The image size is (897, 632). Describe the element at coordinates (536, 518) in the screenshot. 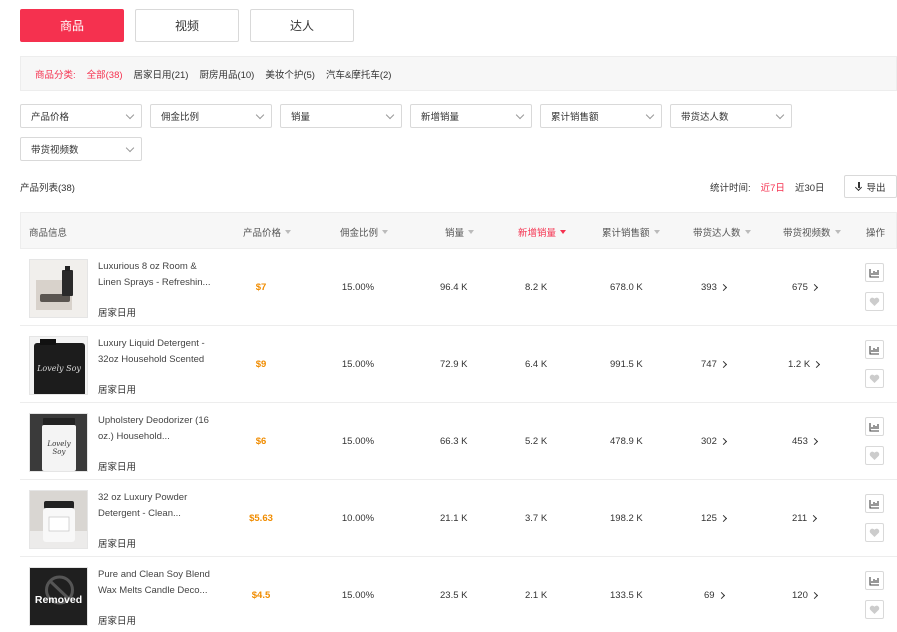

I see `new-sales-value: 3.7 K` at that location.